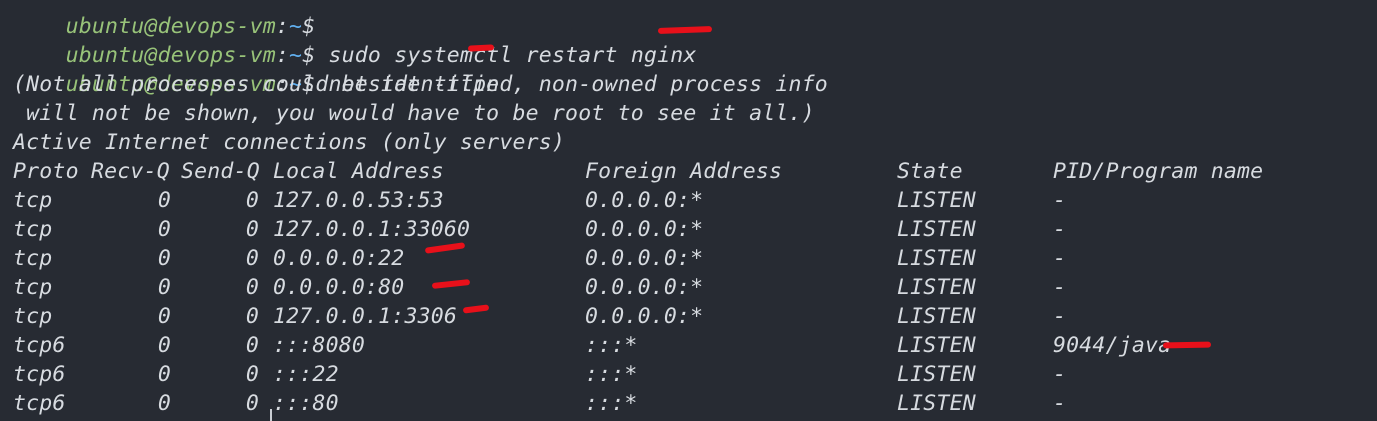 The width and height of the screenshot is (1377, 421). What do you see at coordinates (663, 374) in the screenshot?
I see `table-row: tcp6 0 0 :::22 :::* LISTEN -` at bounding box center [663, 374].